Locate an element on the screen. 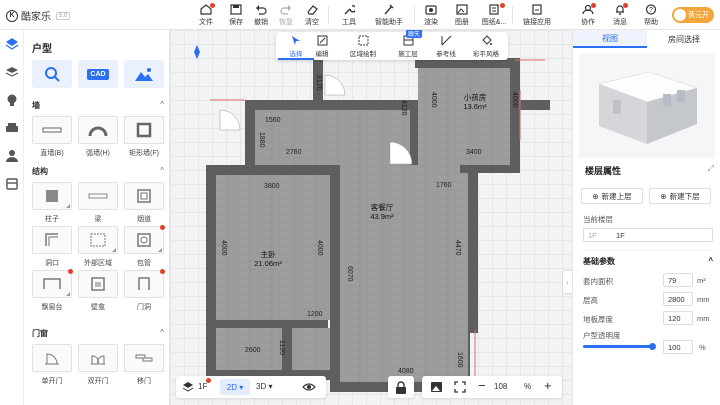 The width and height of the screenshot is (720, 405). rail-hardwear is located at coordinates (12, 72).